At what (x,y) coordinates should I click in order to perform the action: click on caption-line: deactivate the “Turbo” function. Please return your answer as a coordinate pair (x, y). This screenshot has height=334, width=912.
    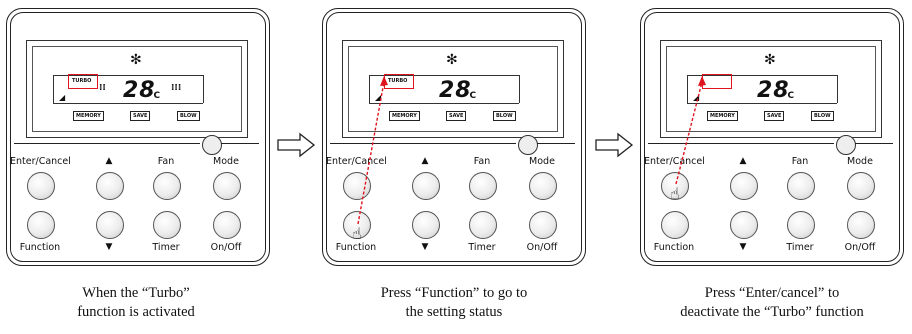
    Looking at the image, I should click on (772, 312).